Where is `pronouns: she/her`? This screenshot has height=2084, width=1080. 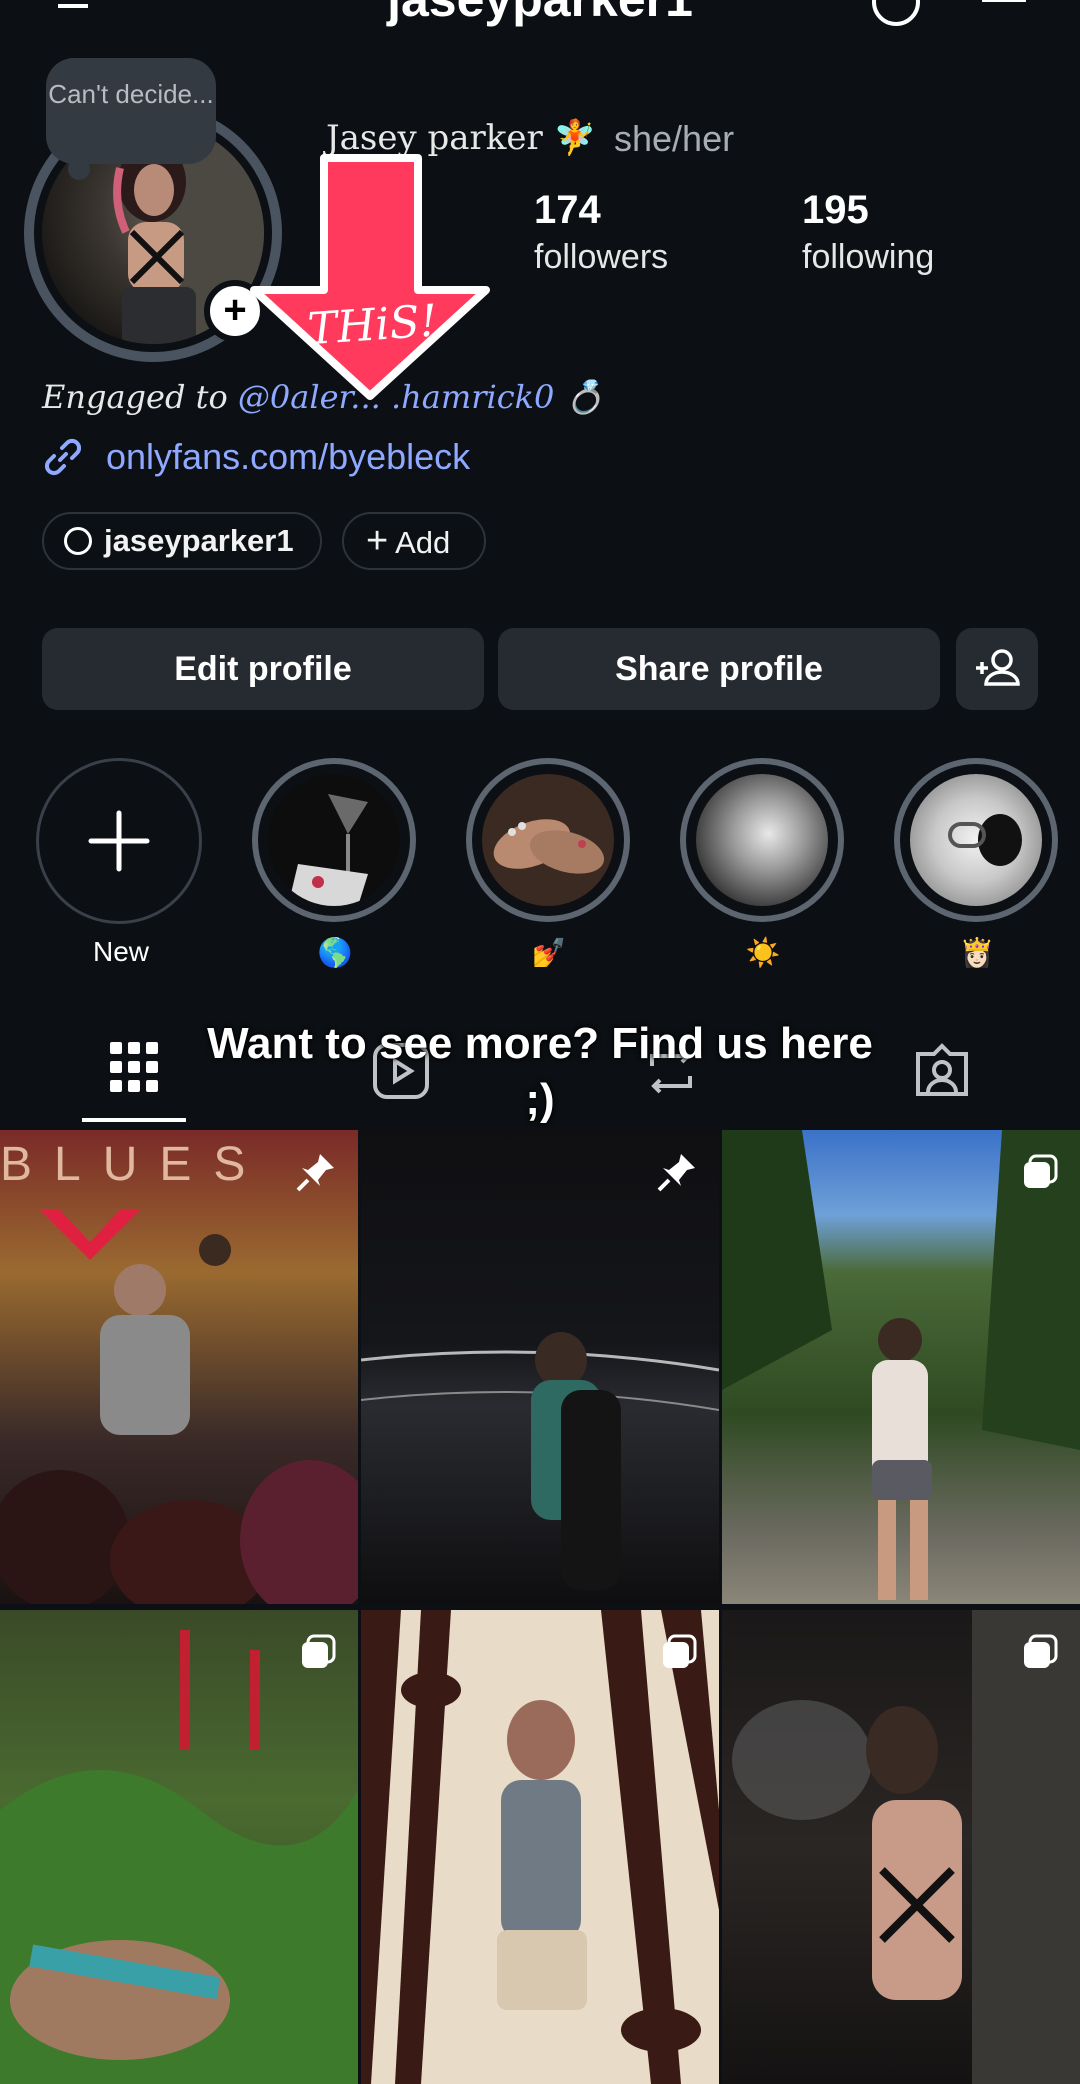 pronouns: she/her is located at coordinates (674, 138).